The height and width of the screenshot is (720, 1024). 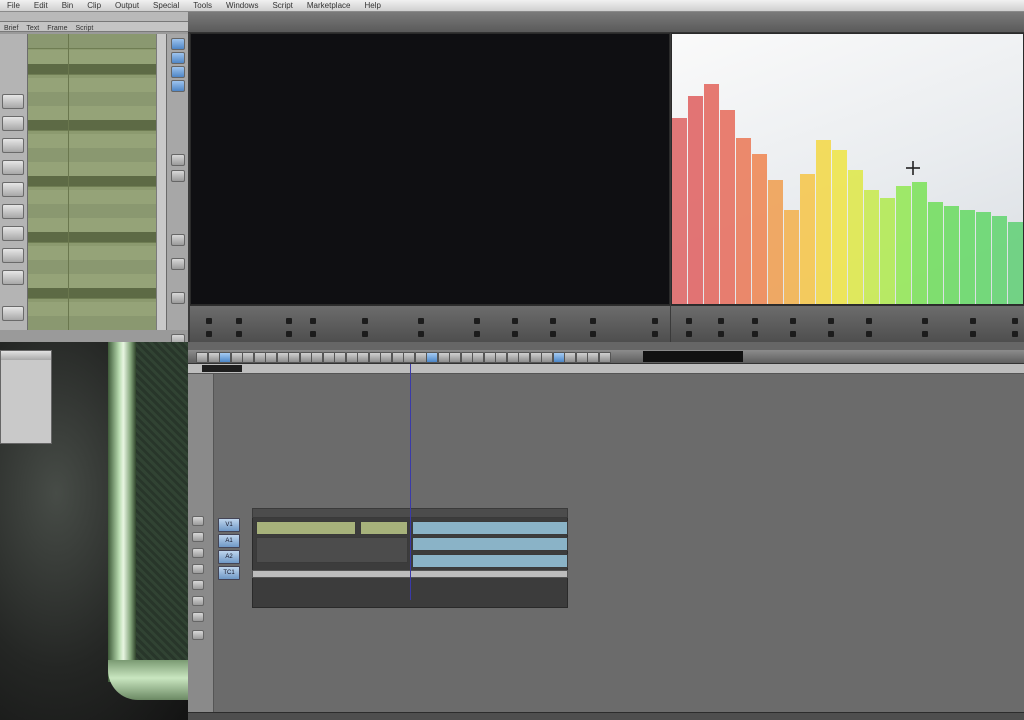 What do you see at coordinates (282, 6) in the screenshot?
I see `menu-item-script: Script` at bounding box center [282, 6].